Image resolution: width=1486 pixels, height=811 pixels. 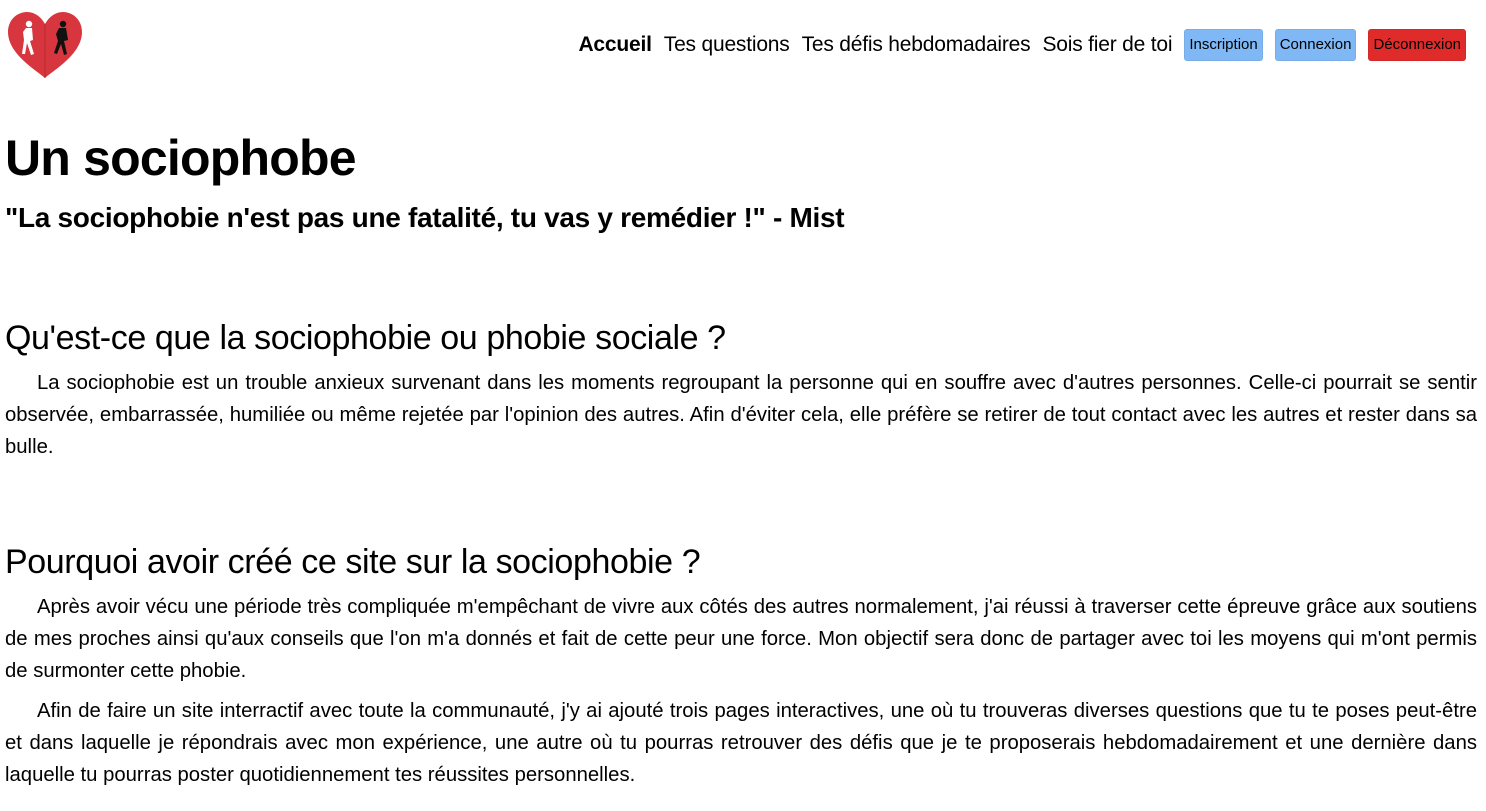 I want to click on nav-link-home: Accueil, so click(x=615, y=45).